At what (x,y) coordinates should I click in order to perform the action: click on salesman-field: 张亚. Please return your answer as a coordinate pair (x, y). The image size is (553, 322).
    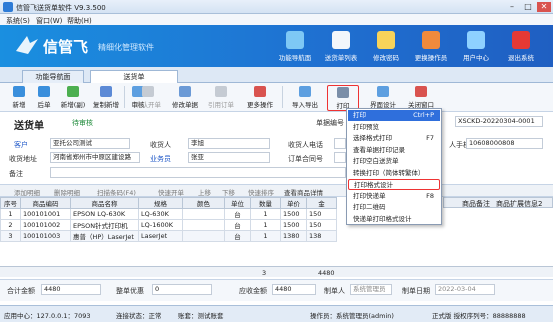
    Looking at the image, I should click on (229, 157).